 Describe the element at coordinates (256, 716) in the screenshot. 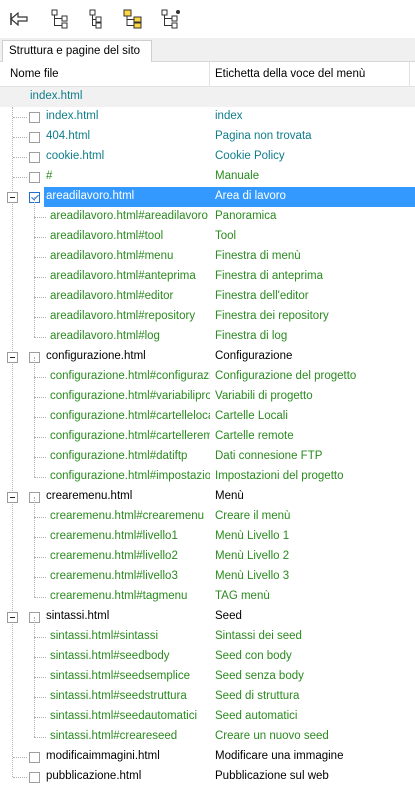

I see `menu-label: Seed automatici` at that location.